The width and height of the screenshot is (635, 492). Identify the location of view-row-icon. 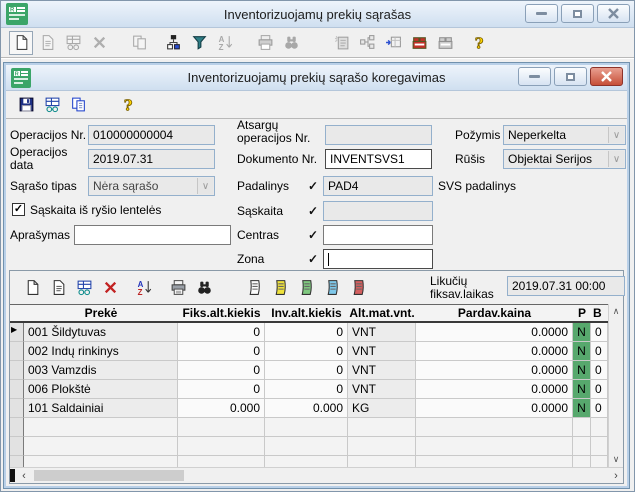
(58, 287).